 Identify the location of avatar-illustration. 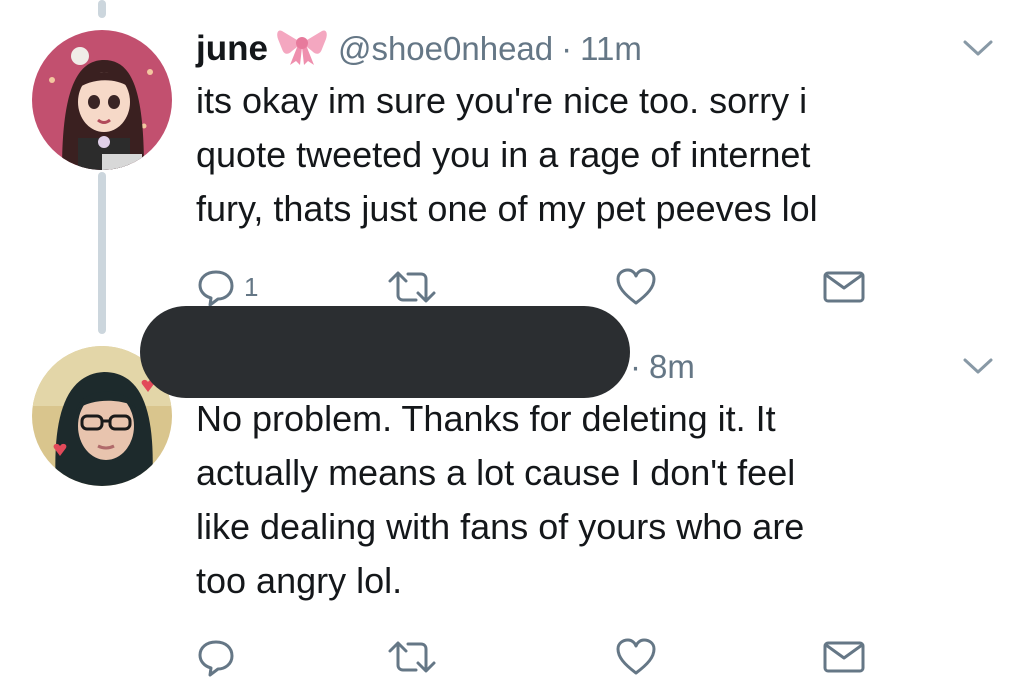
(102, 100).